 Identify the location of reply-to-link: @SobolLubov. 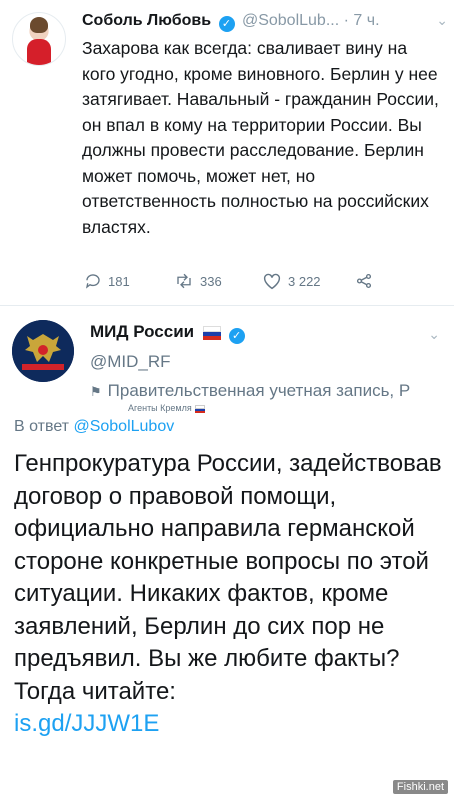
(123, 426).